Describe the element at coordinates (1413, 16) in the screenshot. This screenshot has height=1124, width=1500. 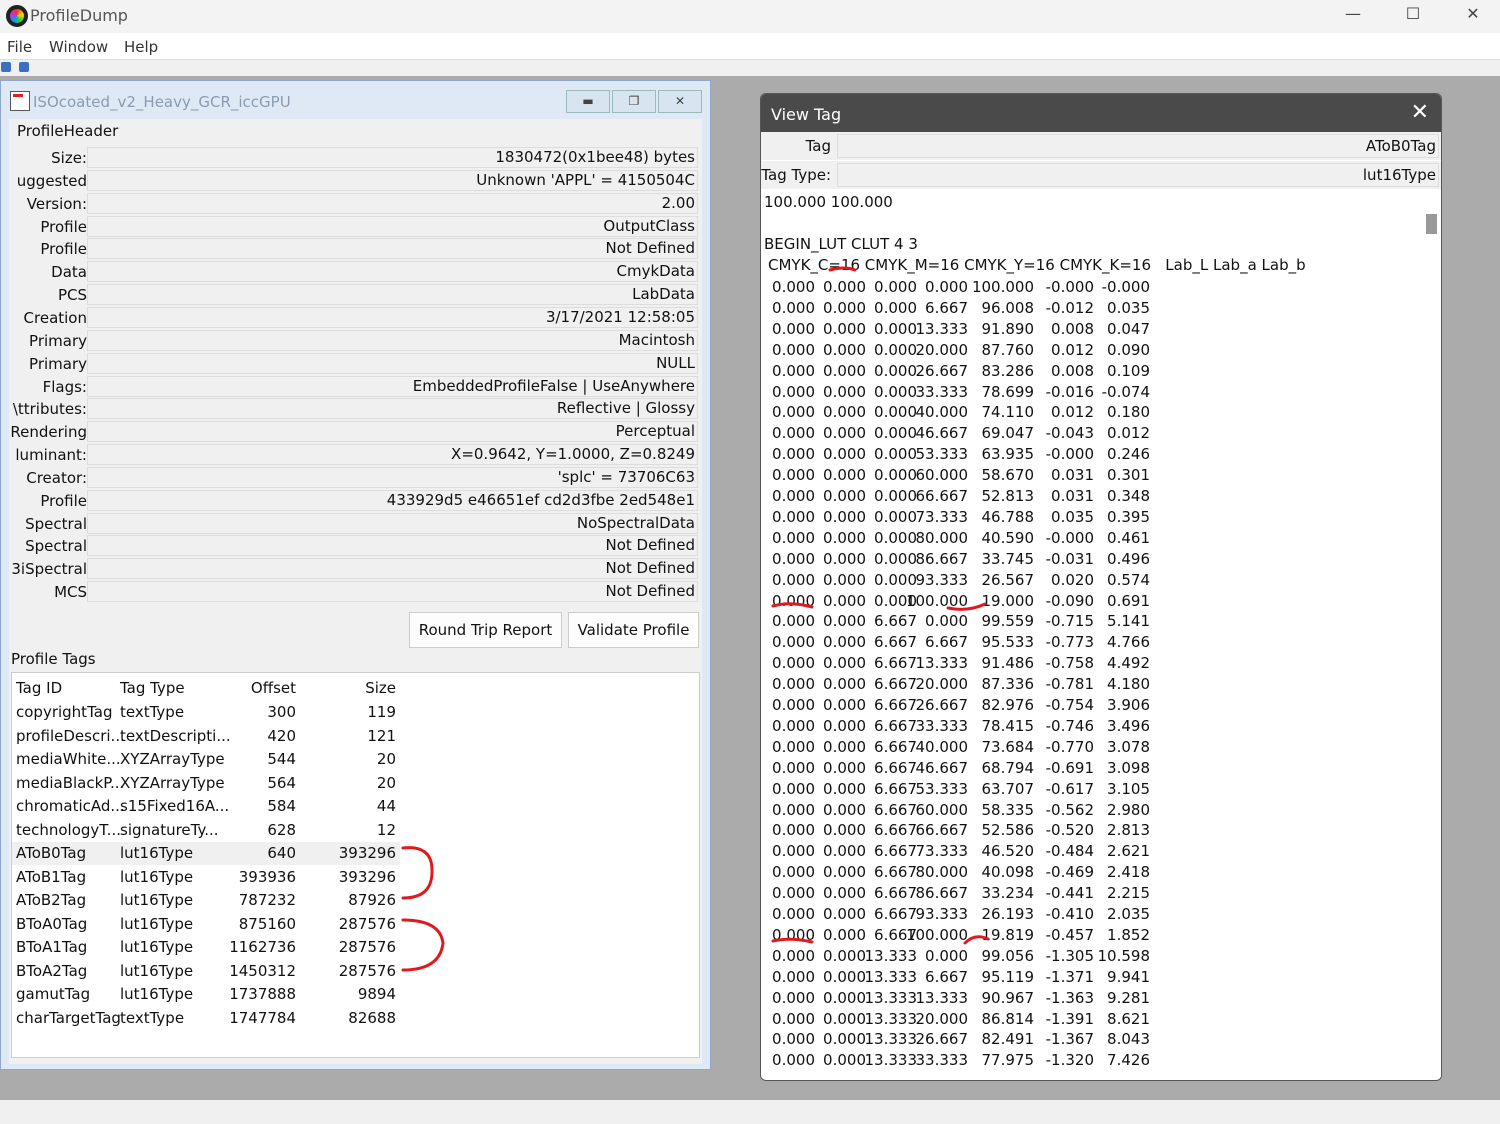
I see `maximize-button: ☐` at that location.